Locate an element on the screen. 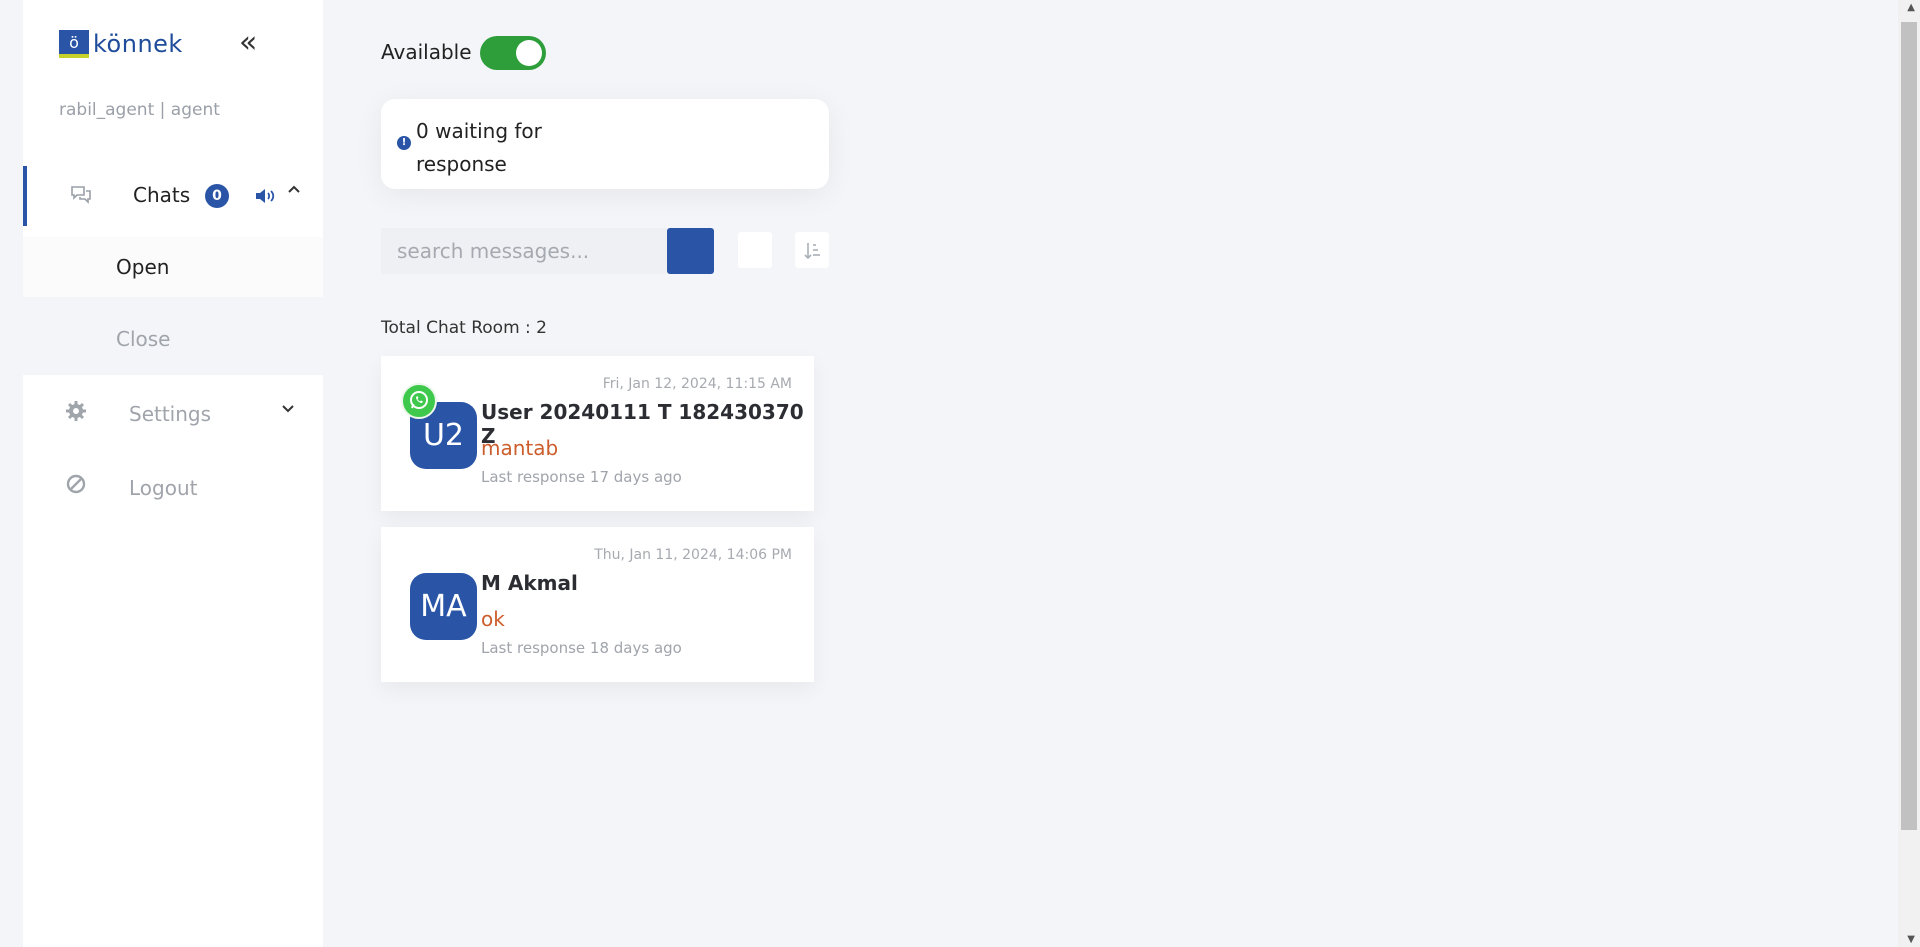  chat-date: Fri, Jan 12, 2024, 11:15 AM is located at coordinates (697, 384).